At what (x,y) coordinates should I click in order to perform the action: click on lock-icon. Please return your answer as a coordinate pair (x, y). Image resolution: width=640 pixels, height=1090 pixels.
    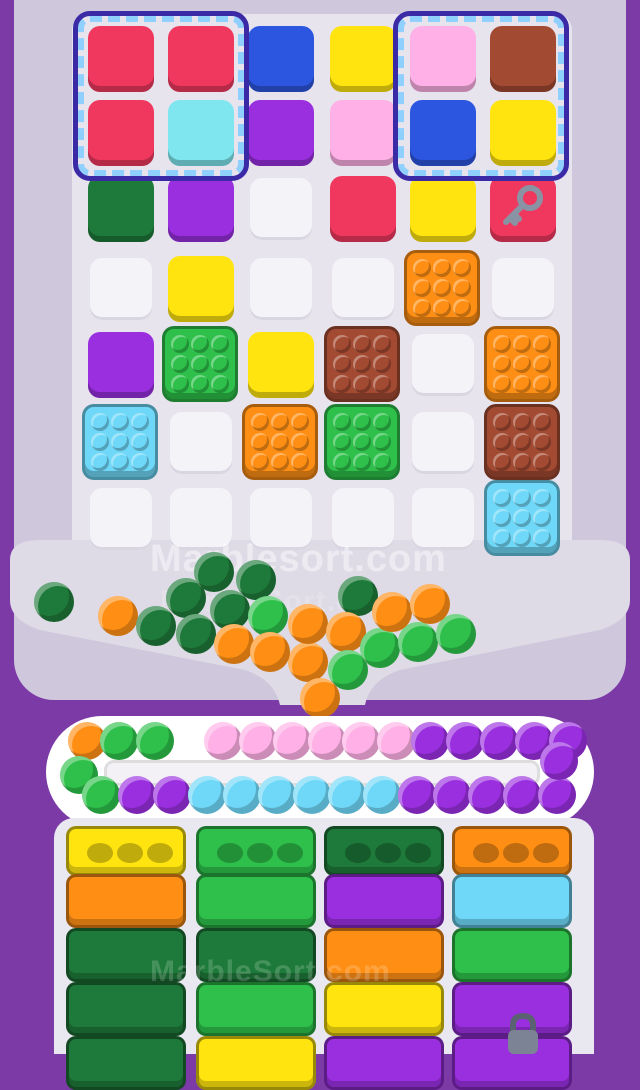
    Looking at the image, I should click on (523, 1033).